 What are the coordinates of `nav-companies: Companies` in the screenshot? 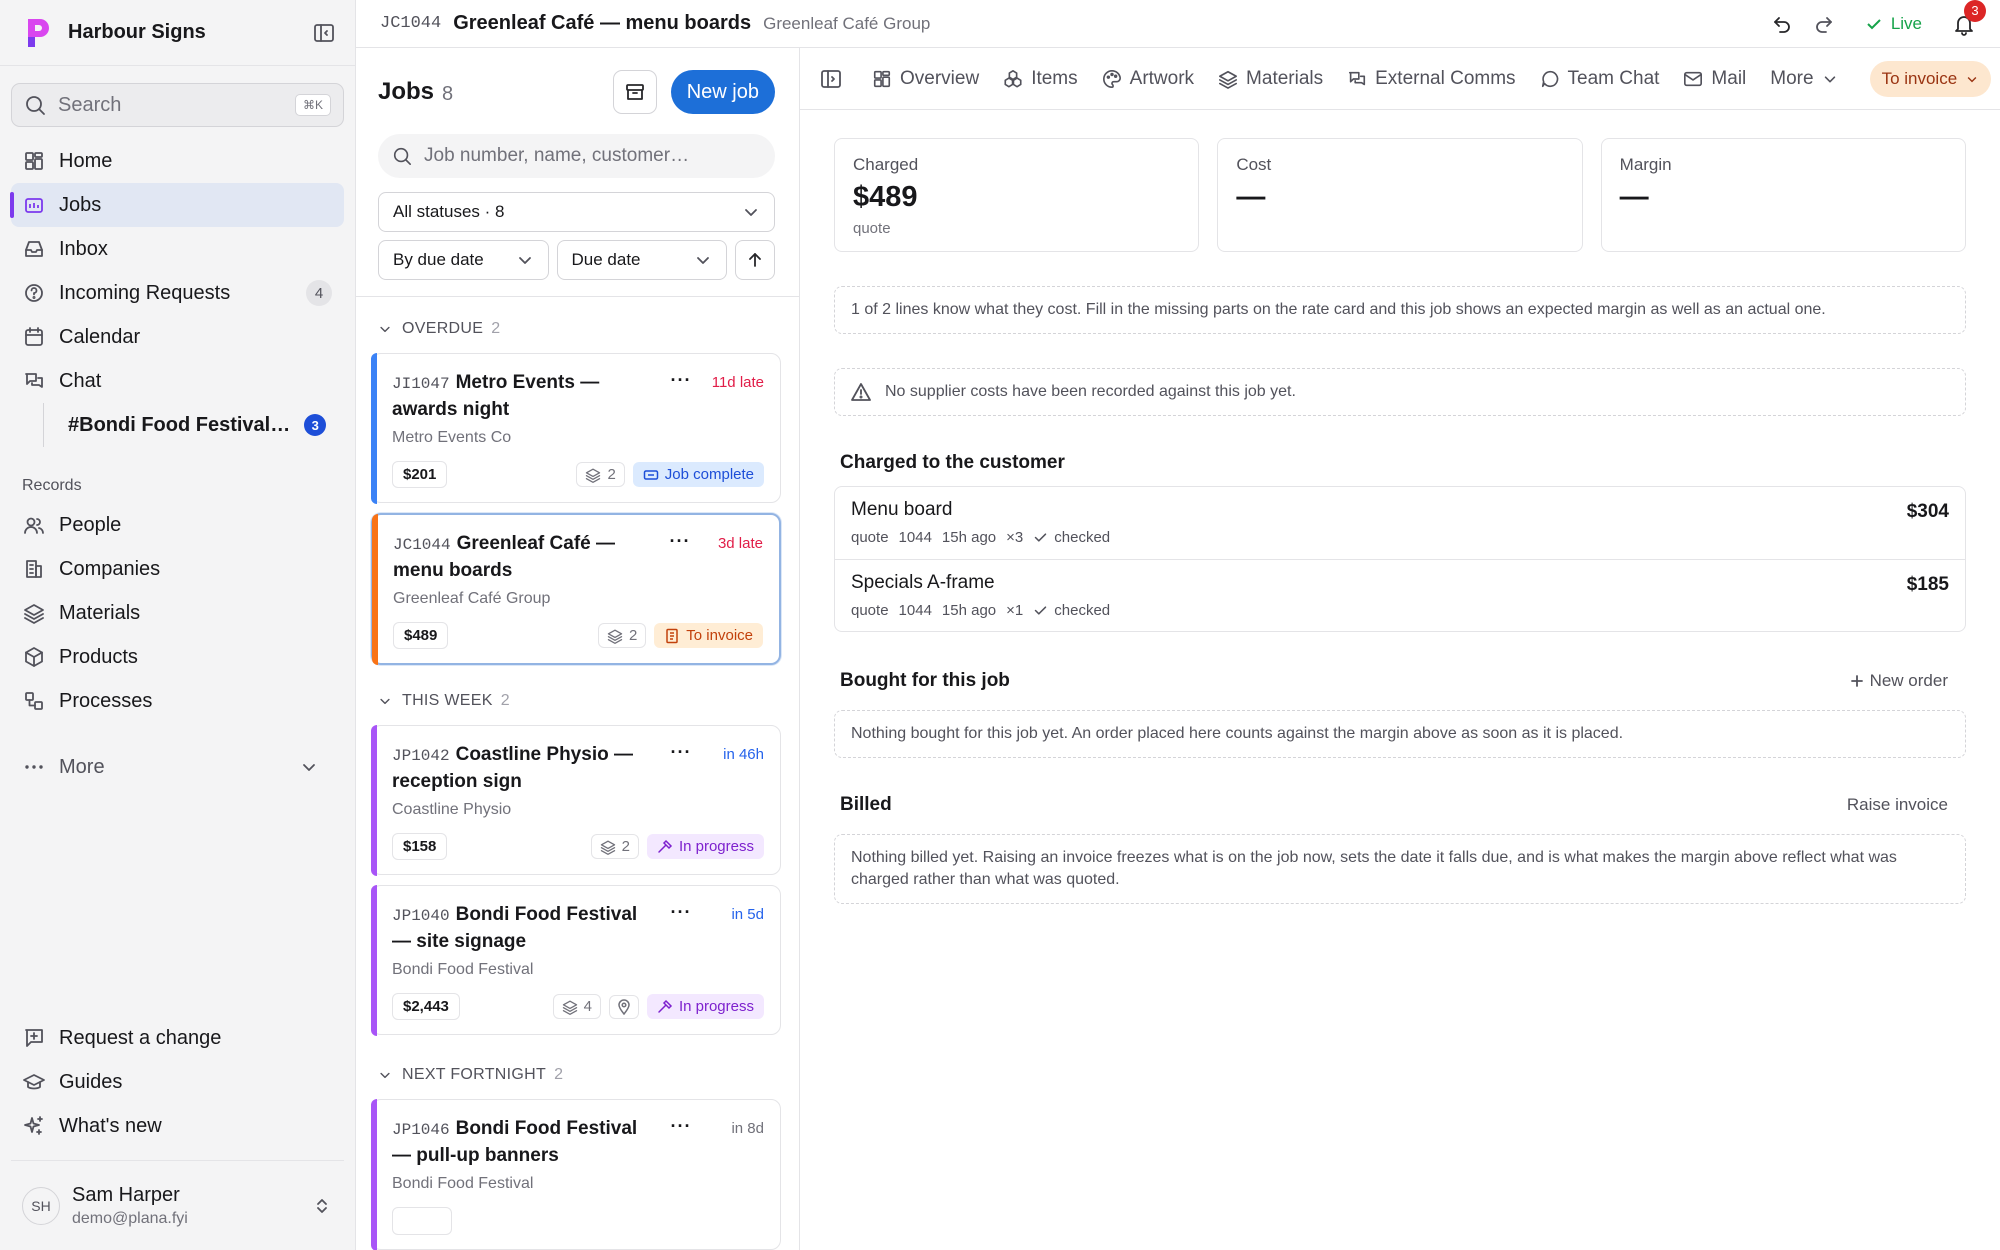 It's located at (177, 569).